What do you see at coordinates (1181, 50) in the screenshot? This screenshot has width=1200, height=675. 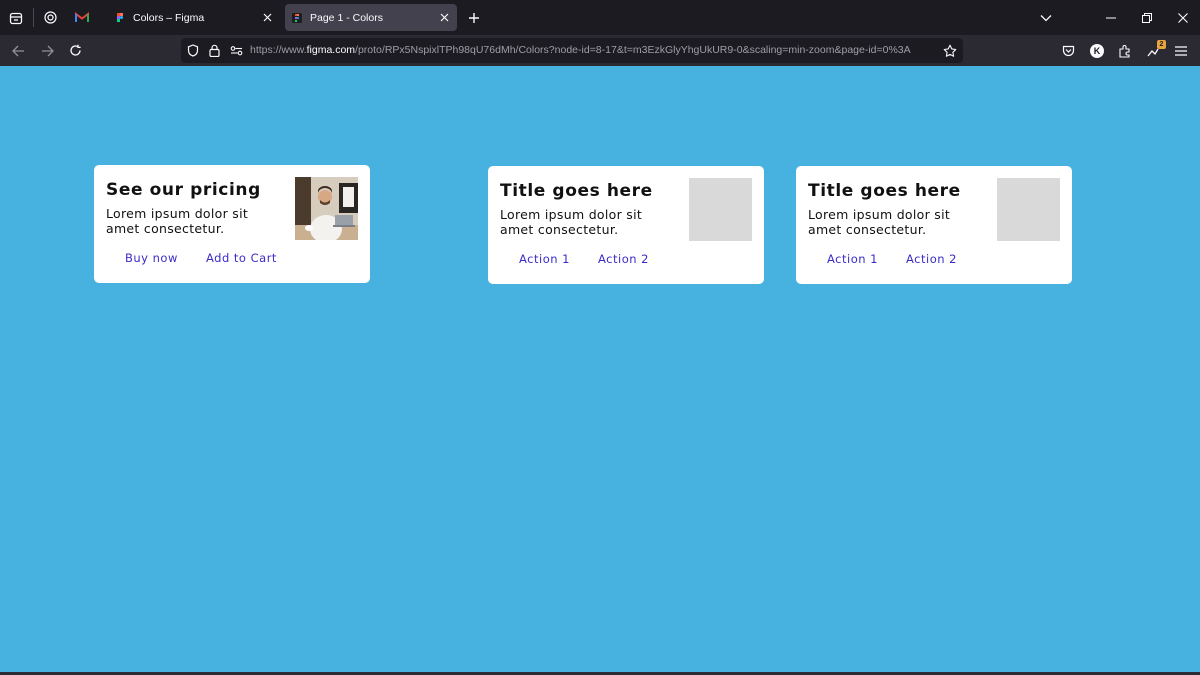 I see `menu-icon` at bounding box center [1181, 50].